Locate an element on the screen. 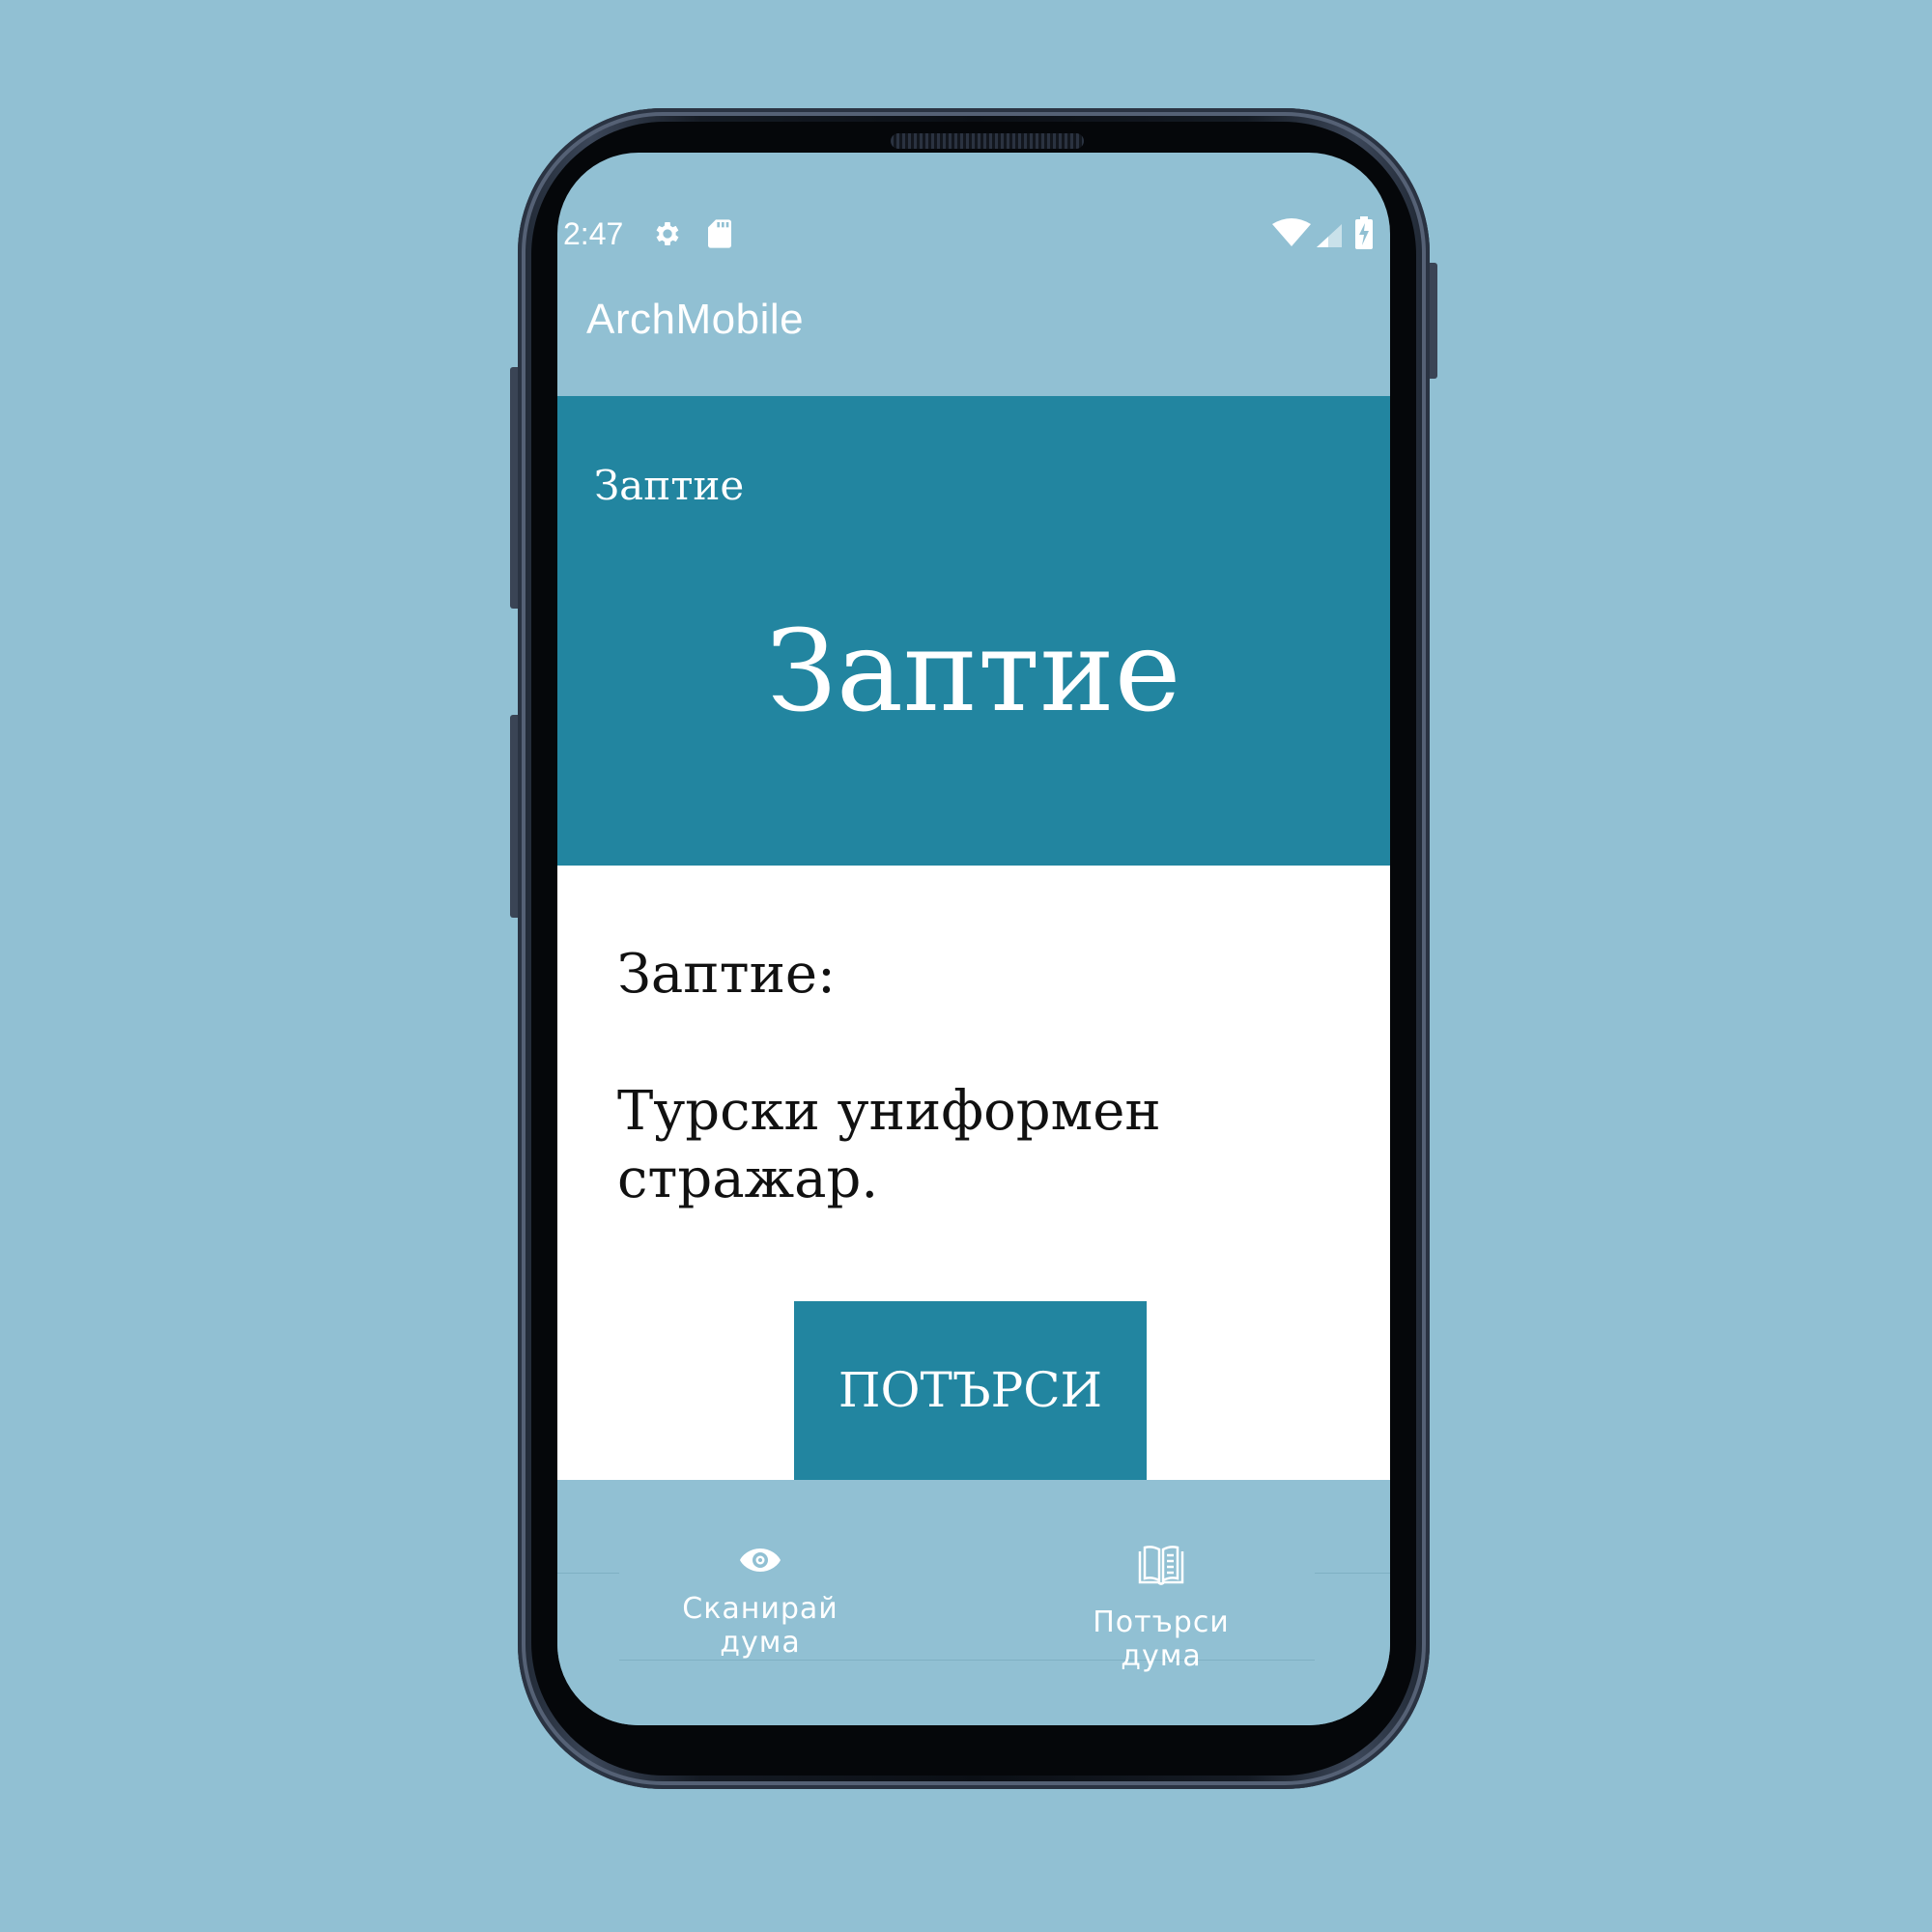 Image resolution: width=1932 pixels, height=1932 pixels. header-word-large: Заптие is located at coordinates (973, 672).